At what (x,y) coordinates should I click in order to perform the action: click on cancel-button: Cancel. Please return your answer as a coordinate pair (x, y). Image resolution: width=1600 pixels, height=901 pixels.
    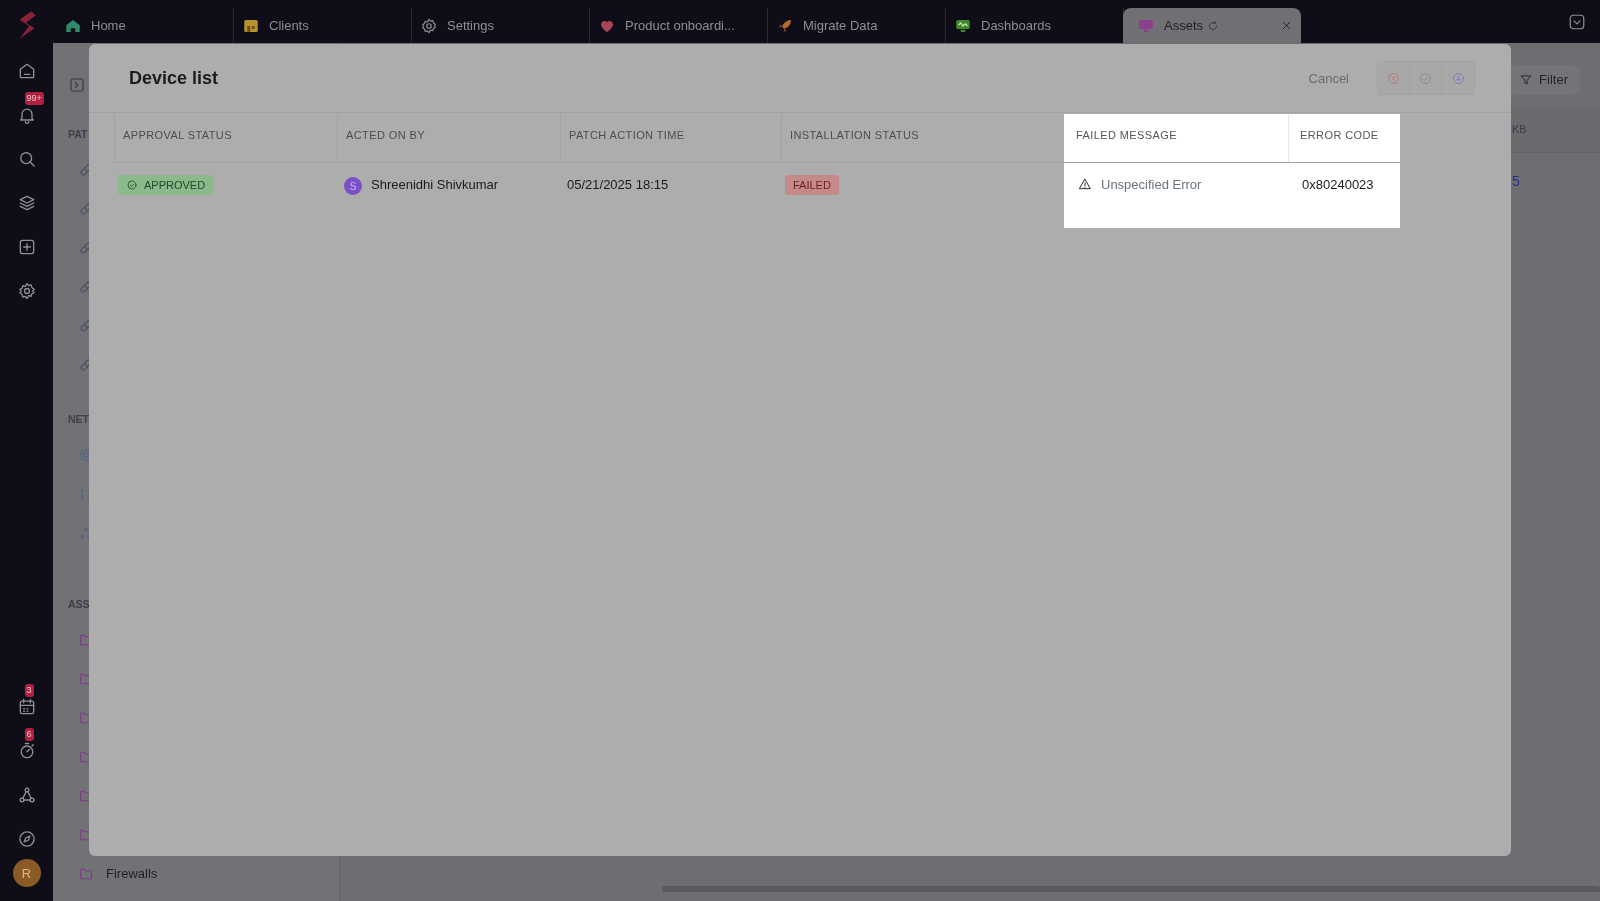
    Looking at the image, I should click on (1328, 78).